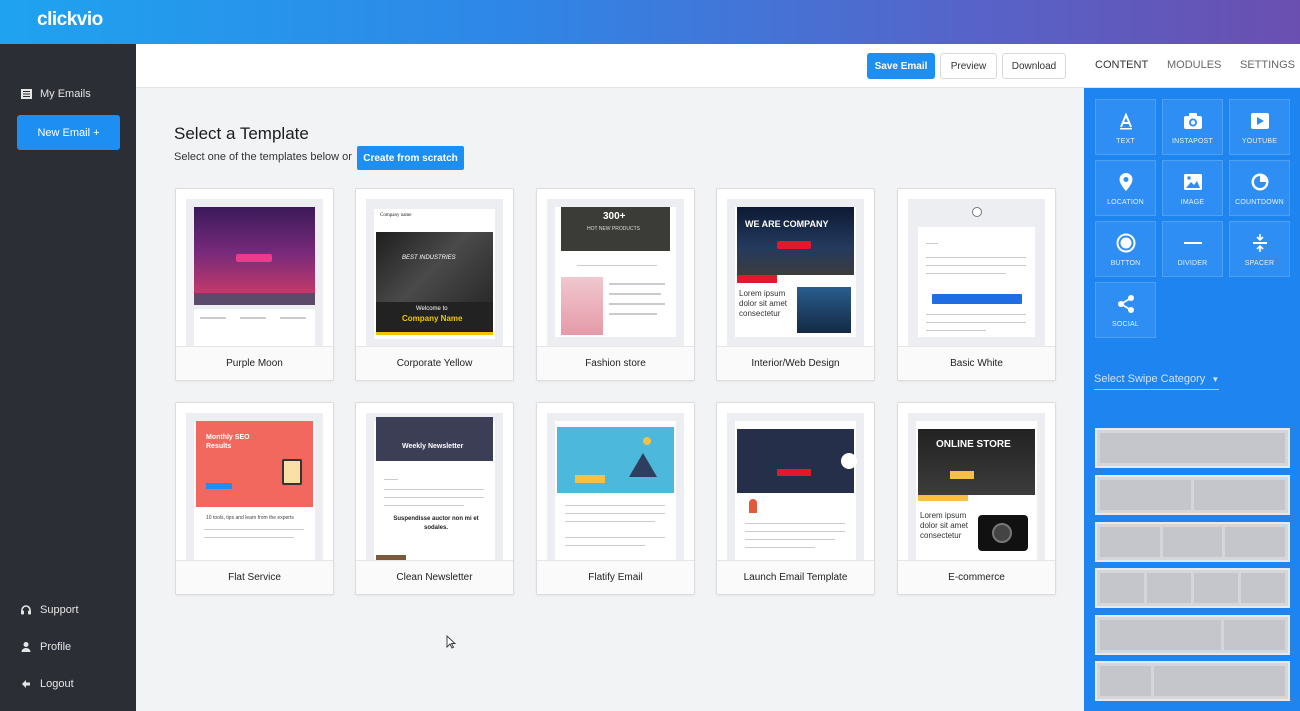 The image size is (1300, 711). What do you see at coordinates (1125, 249) in the screenshot?
I see `module-button: BUTTON` at bounding box center [1125, 249].